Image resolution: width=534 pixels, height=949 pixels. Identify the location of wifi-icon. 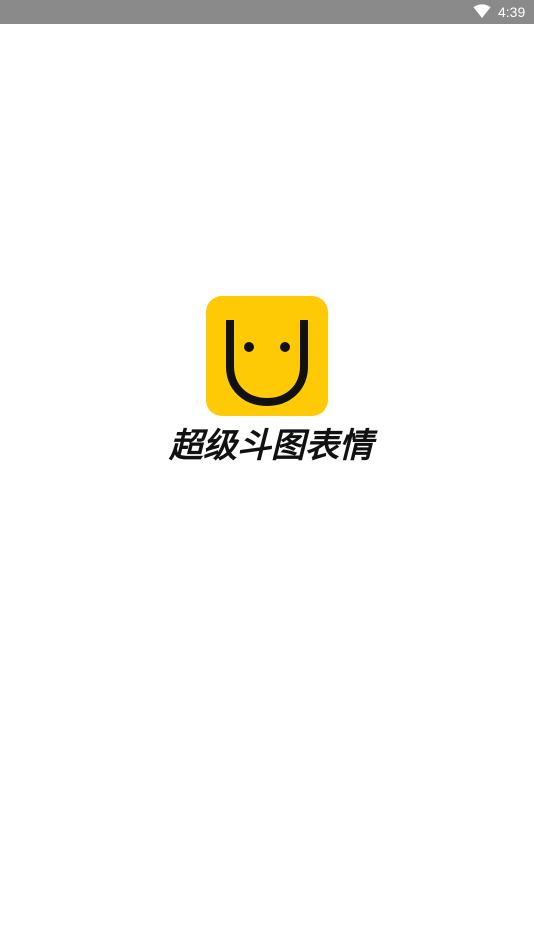
(482, 11).